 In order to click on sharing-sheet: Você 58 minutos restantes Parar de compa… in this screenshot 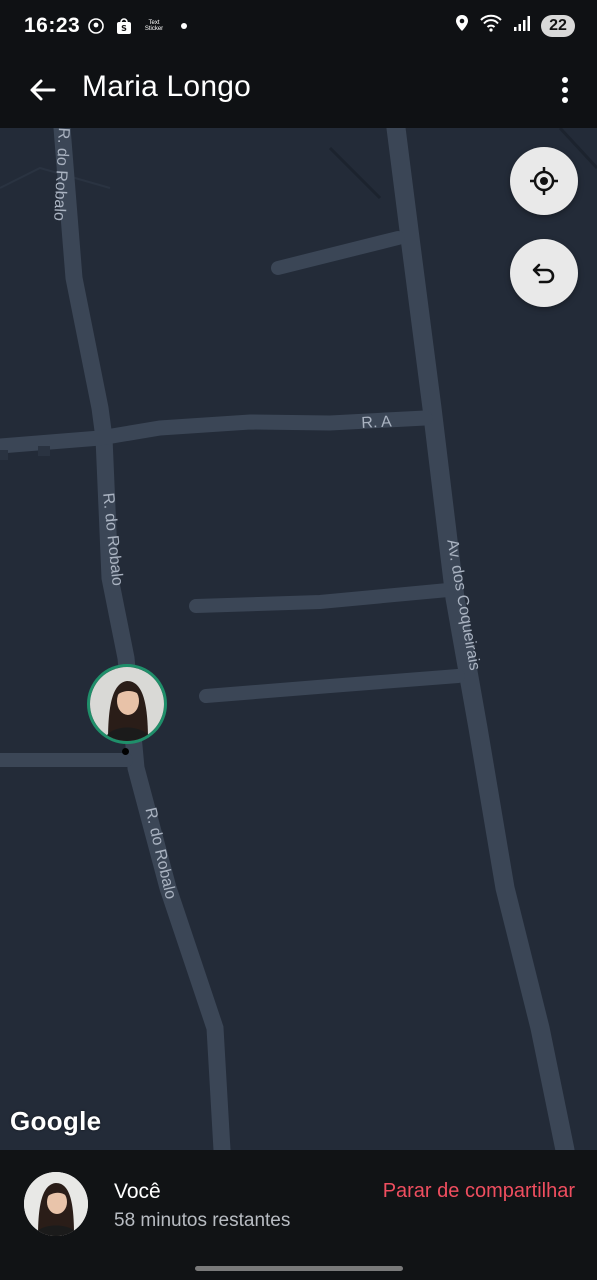, I will do `click(298, 1215)`.